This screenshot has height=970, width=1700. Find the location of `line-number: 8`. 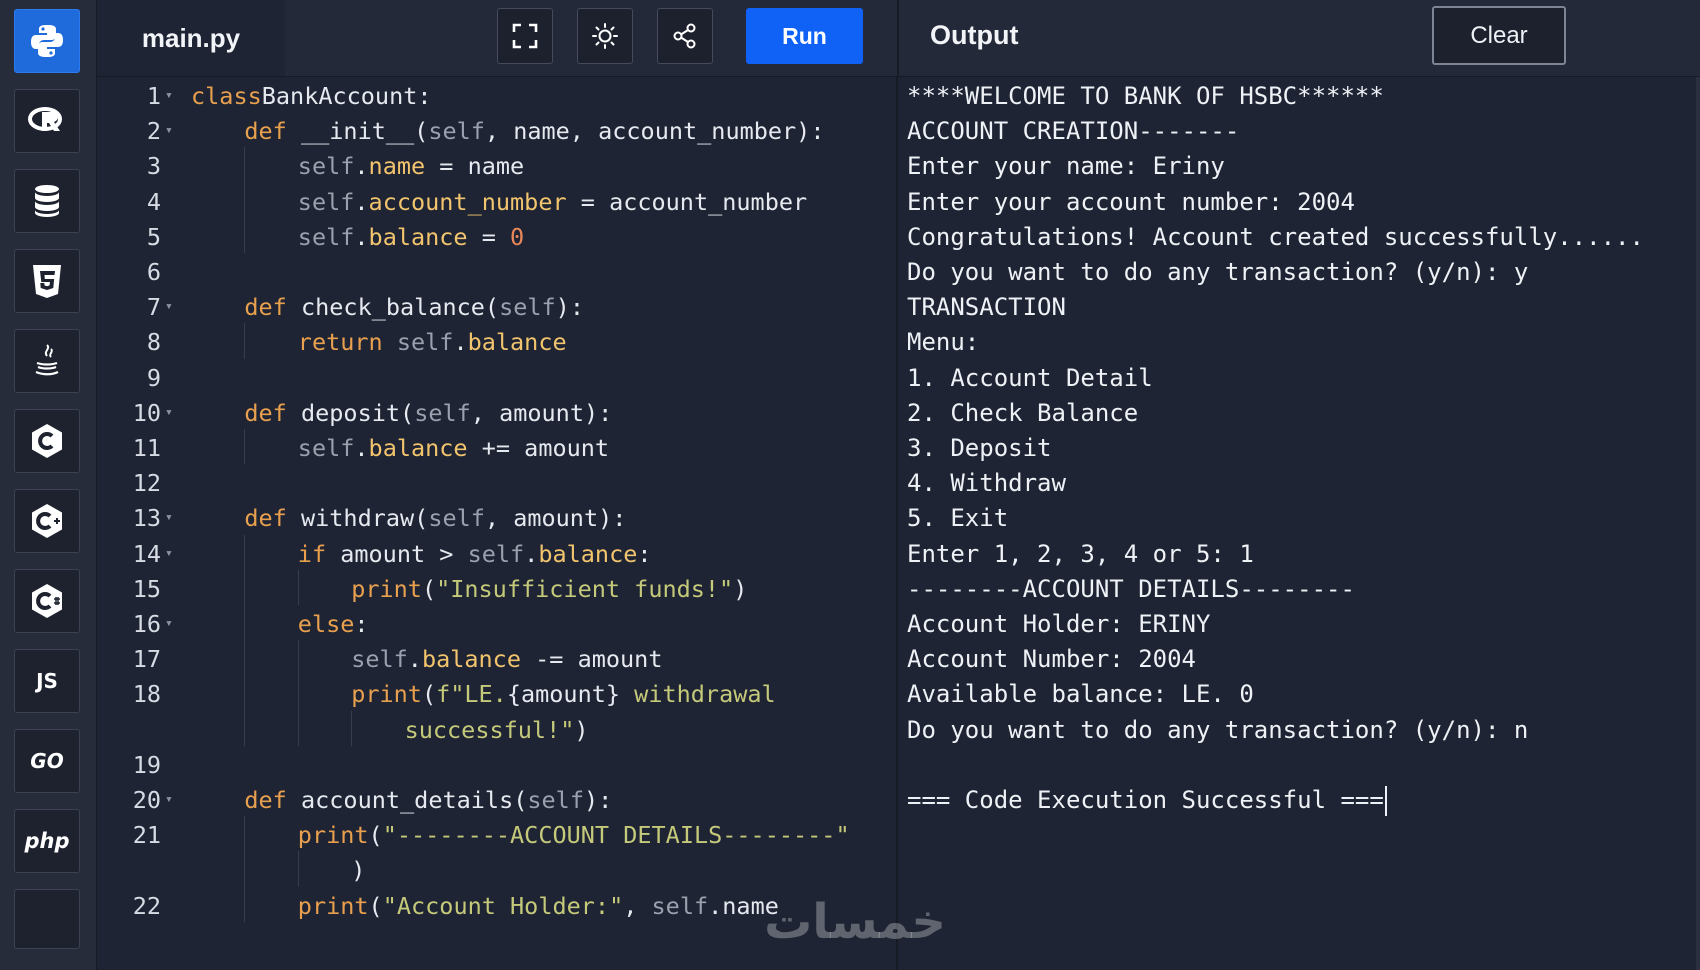

line-number: 8 is located at coordinates (153, 342).